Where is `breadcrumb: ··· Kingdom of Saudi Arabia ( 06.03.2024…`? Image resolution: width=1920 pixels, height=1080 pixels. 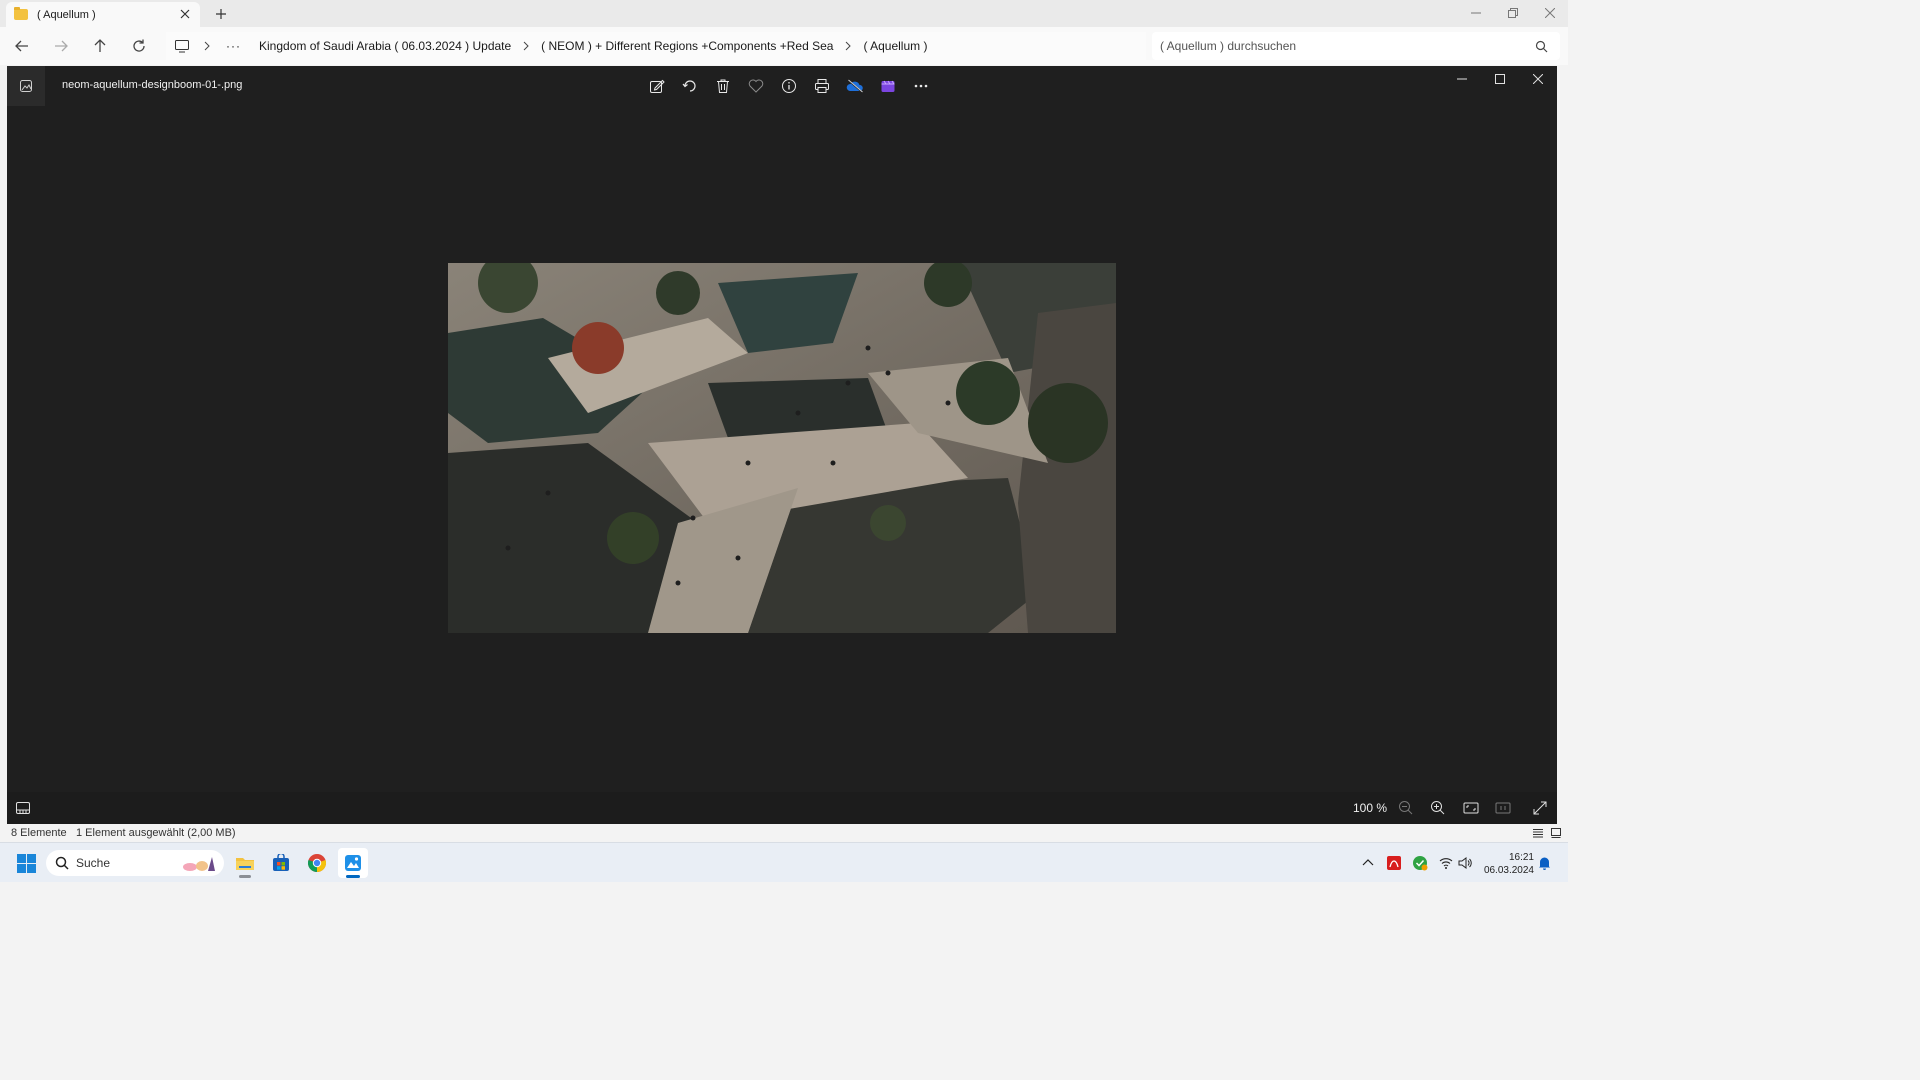
breadcrumb: ··· Kingdom of Saudi Arabia ( 06.03.2024… is located at coordinates (656, 46).